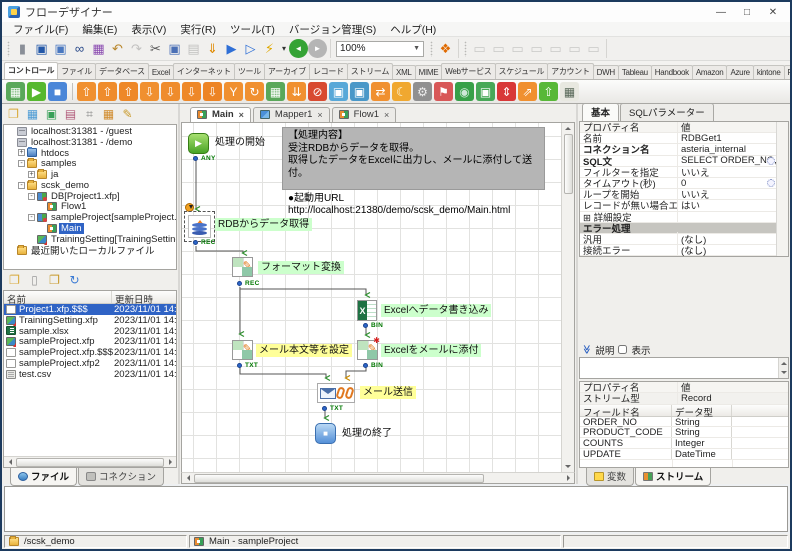  Describe the element at coordinates (242, 350) in the screenshot. I see `node-mail-body: ✎` at that location.